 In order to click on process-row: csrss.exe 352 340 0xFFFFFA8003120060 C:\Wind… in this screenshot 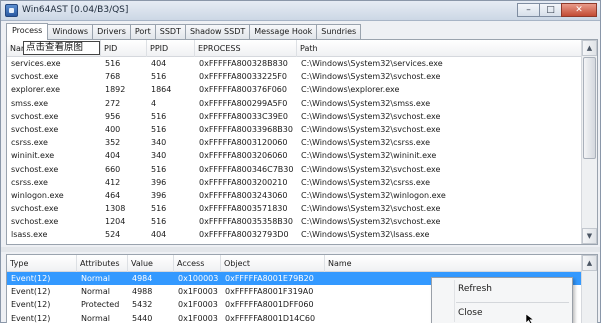, I will do `click(302, 142)`.